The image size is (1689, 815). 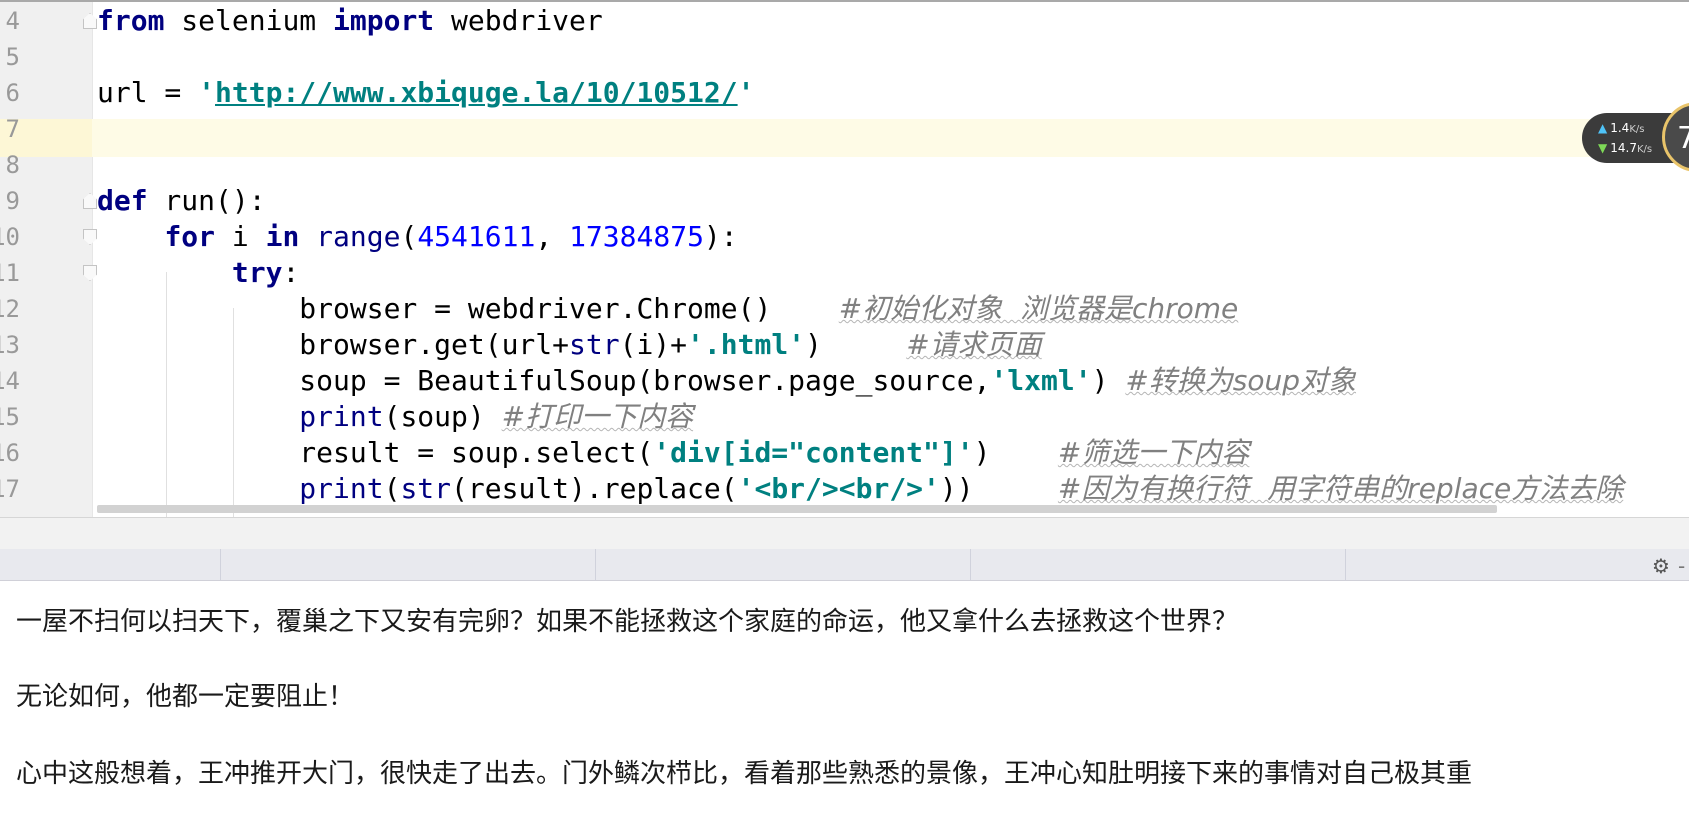 I want to click on builtin-token: print, so click(x=341, y=488).